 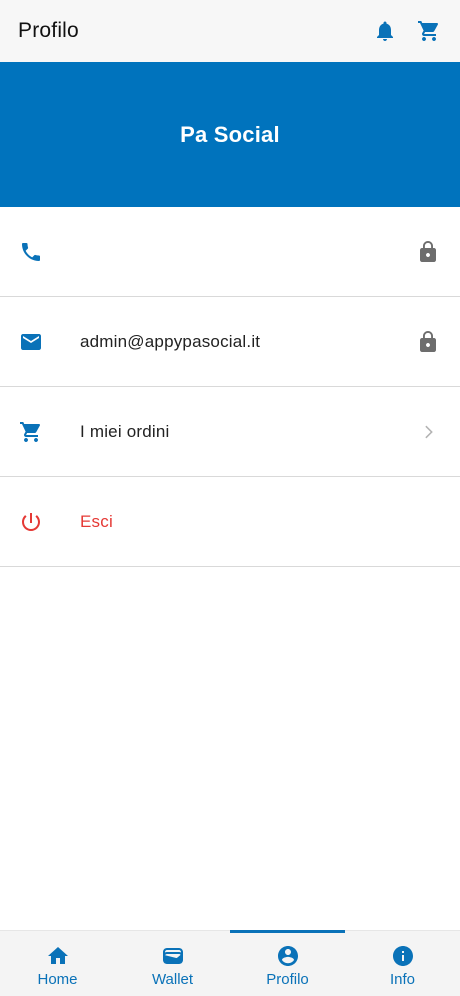 I want to click on chevron-right-icon, so click(x=428, y=432).